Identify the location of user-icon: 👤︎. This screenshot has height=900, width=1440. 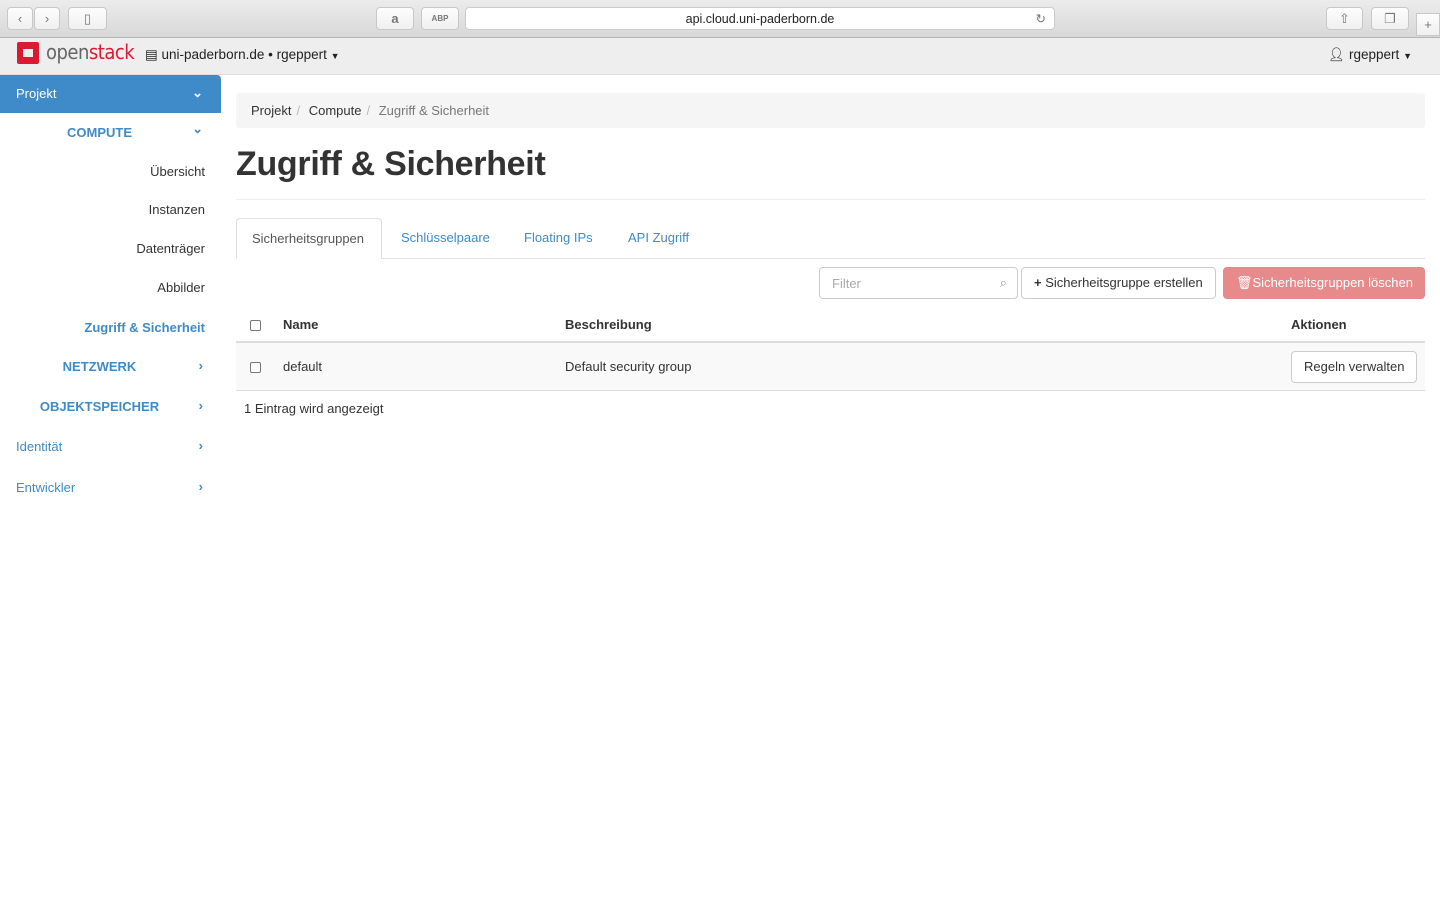
(1339, 54).